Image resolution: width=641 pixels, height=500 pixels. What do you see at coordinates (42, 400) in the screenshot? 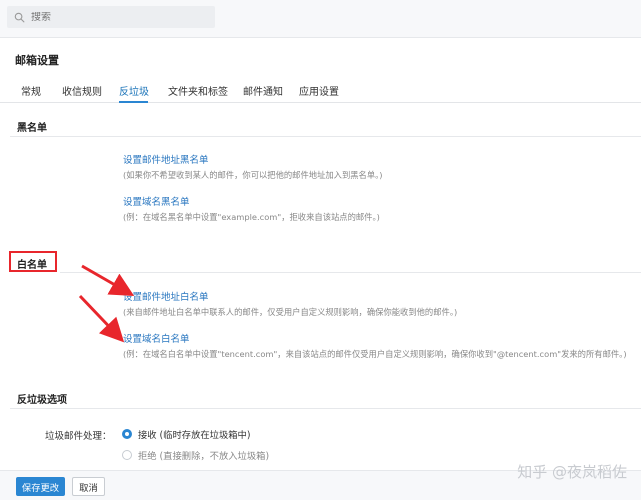
I see `spam-options-heading: 反垃圾选项` at bounding box center [42, 400].